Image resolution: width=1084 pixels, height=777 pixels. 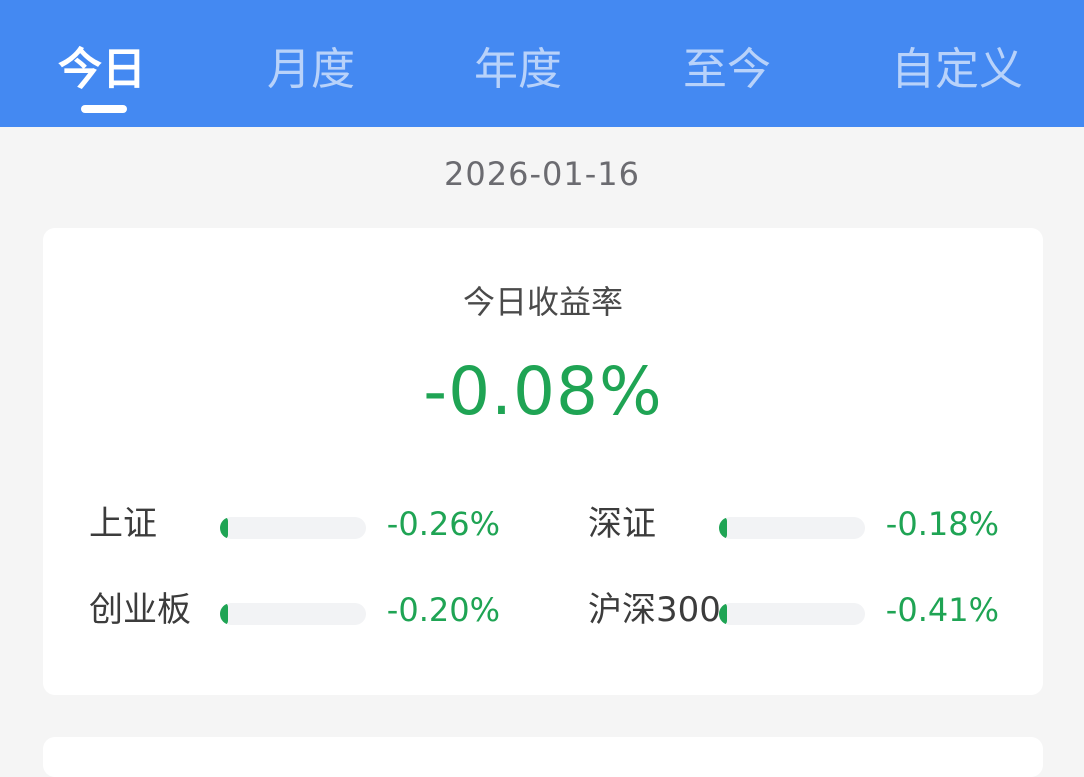 I want to click on tab-to-date: 至今, so click(x=727, y=70).